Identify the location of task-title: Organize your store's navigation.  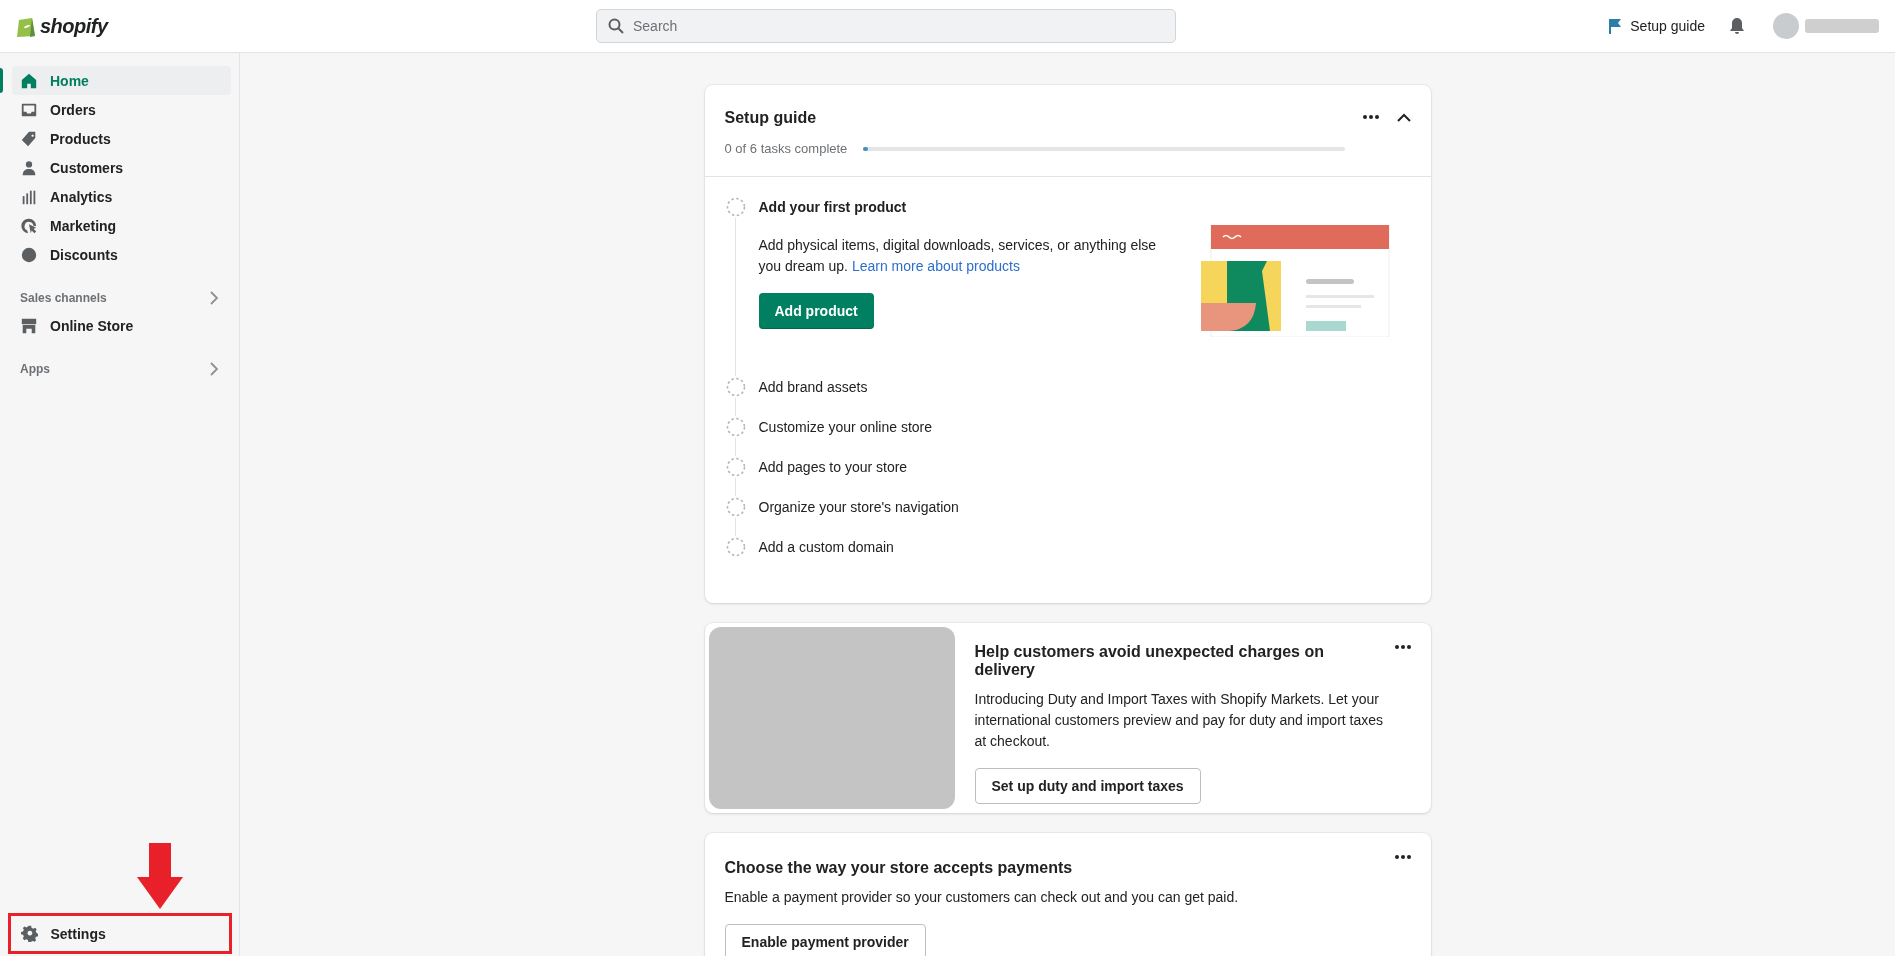
(858, 507).